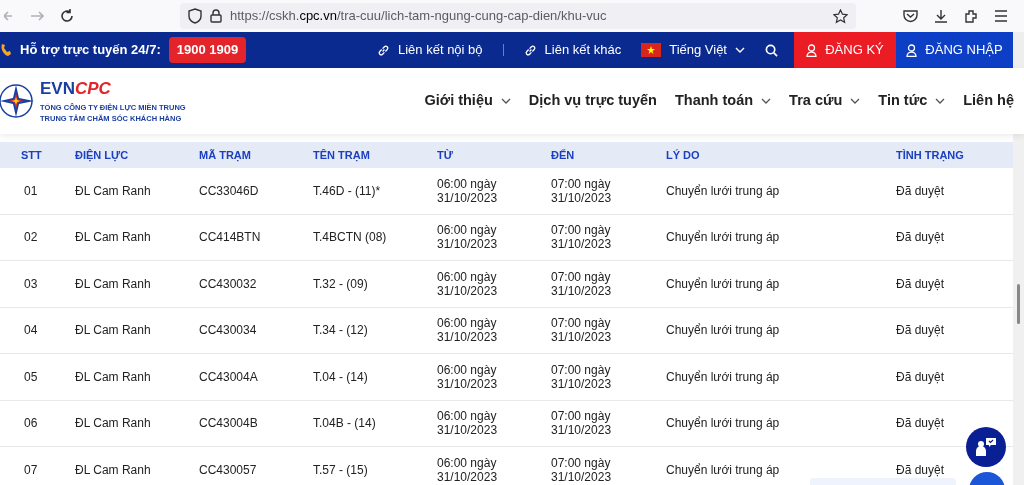 The height and width of the screenshot is (485, 1024). What do you see at coordinates (912, 101) in the screenshot?
I see `nav-item: Tin tức` at bounding box center [912, 101].